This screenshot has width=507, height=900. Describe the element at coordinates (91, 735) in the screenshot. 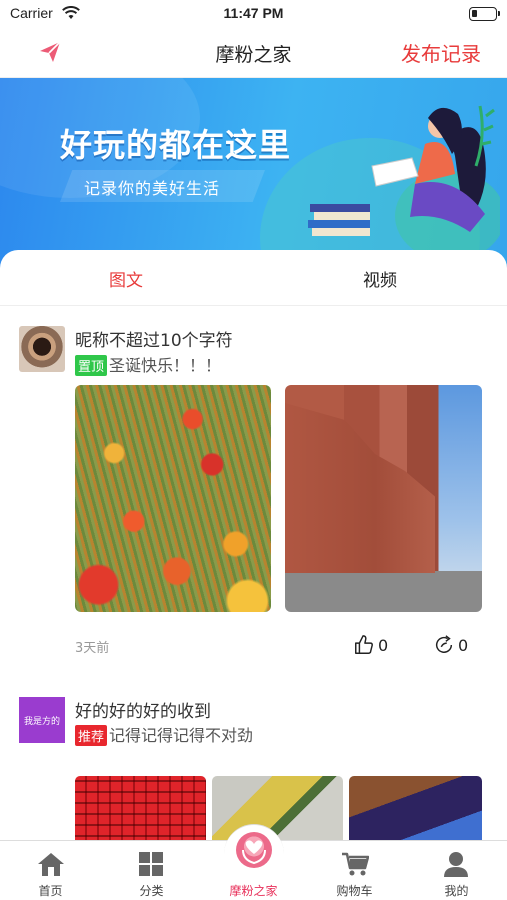

I see `recommend-badge: 推荐` at that location.